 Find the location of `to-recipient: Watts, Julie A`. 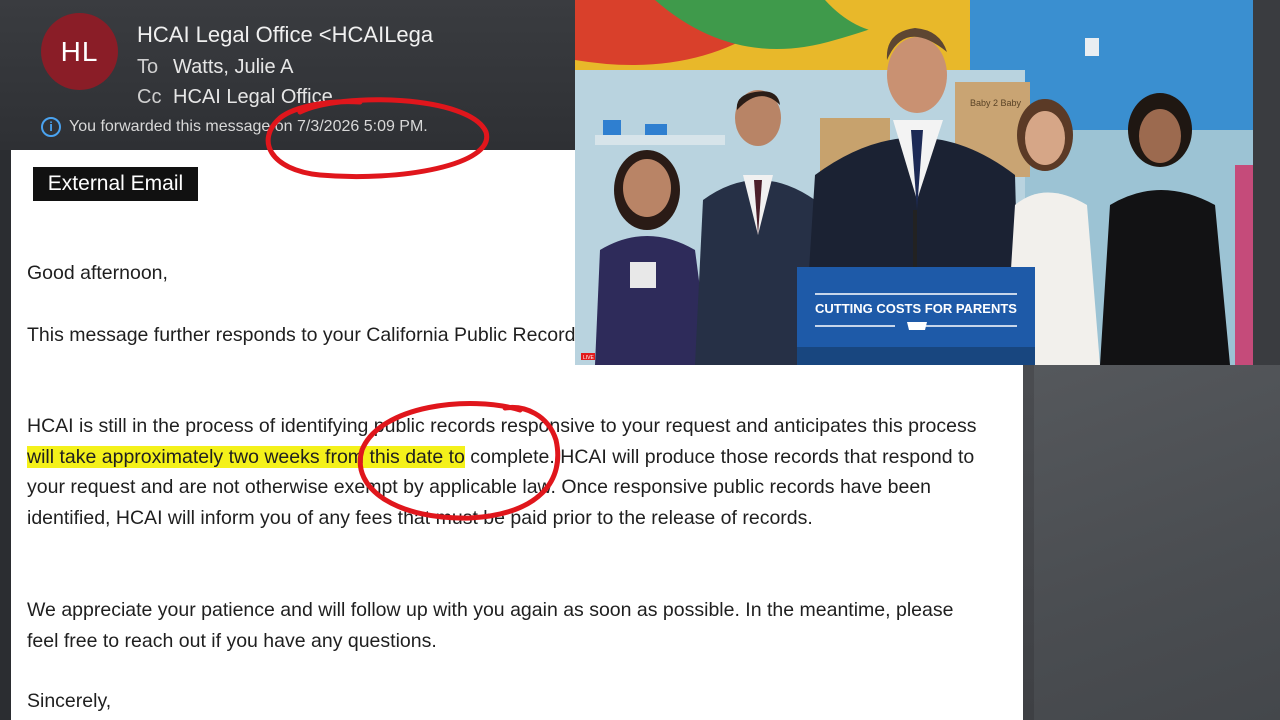

to-recipient: Watts, Julie A is located at coordinates (233, 67).